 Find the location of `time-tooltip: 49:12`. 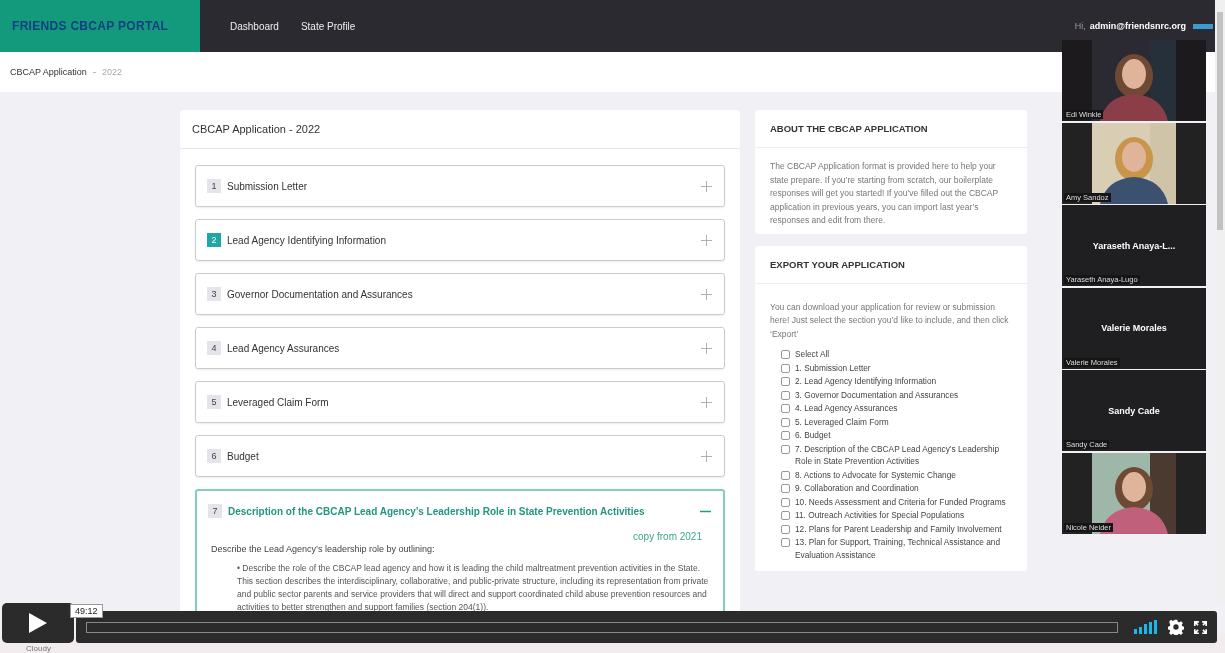

time-tooltip: 49:12 is located at coordinates (86, 611).